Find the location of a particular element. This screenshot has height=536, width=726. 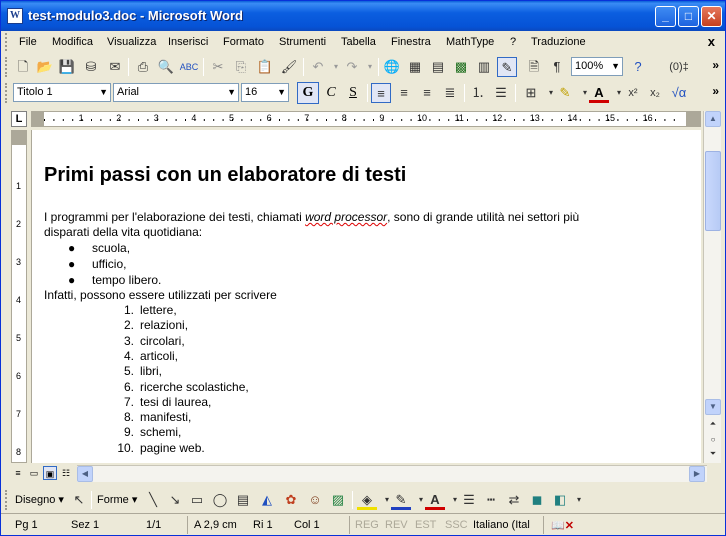

underline-button: S is located at coordinates (353, 93).